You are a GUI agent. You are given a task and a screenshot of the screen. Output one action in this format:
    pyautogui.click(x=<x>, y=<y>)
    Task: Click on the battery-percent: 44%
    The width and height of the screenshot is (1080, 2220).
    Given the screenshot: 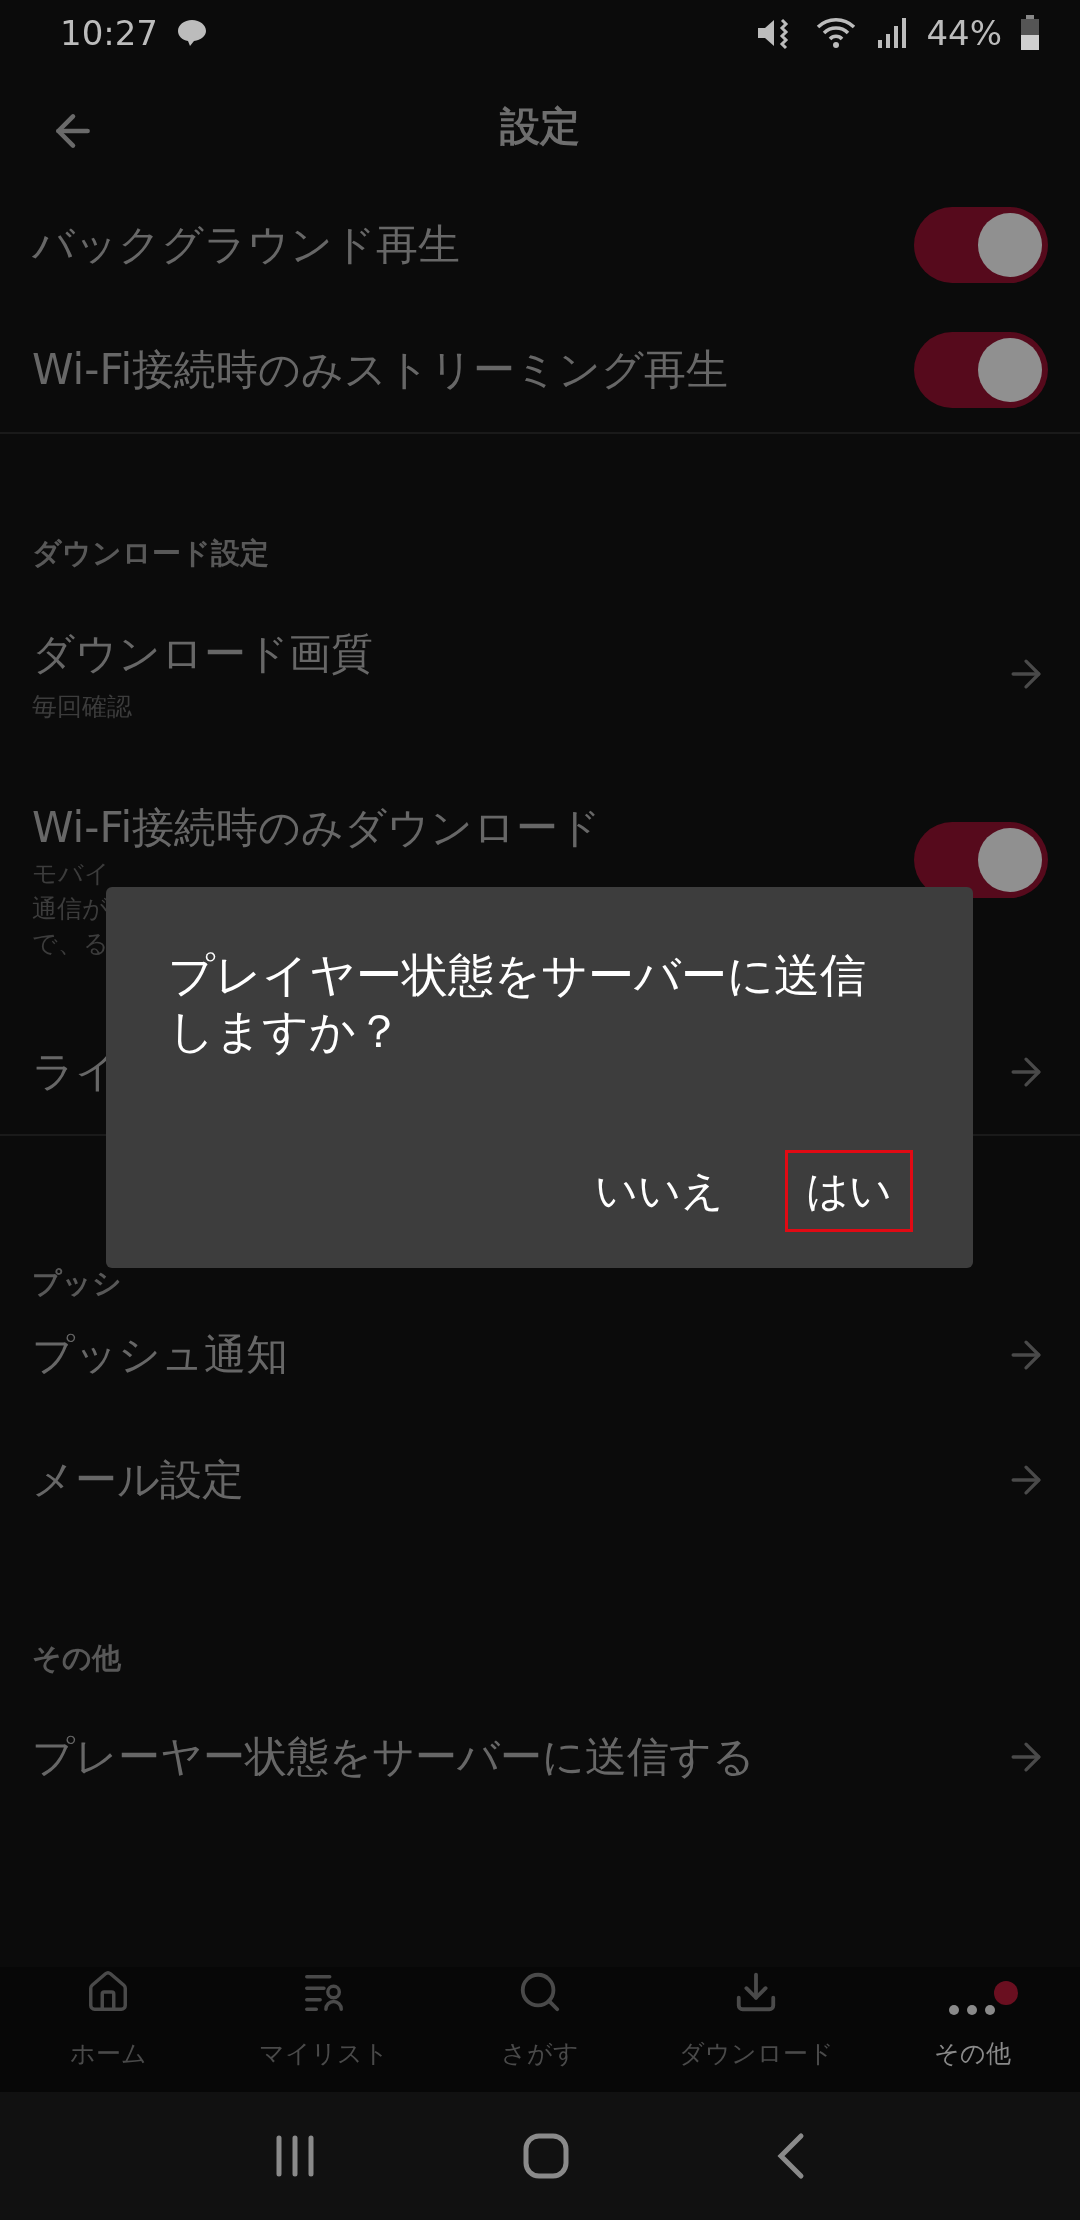 What is the action you would take?
    pyautogui.click(x=964, y=33)
    